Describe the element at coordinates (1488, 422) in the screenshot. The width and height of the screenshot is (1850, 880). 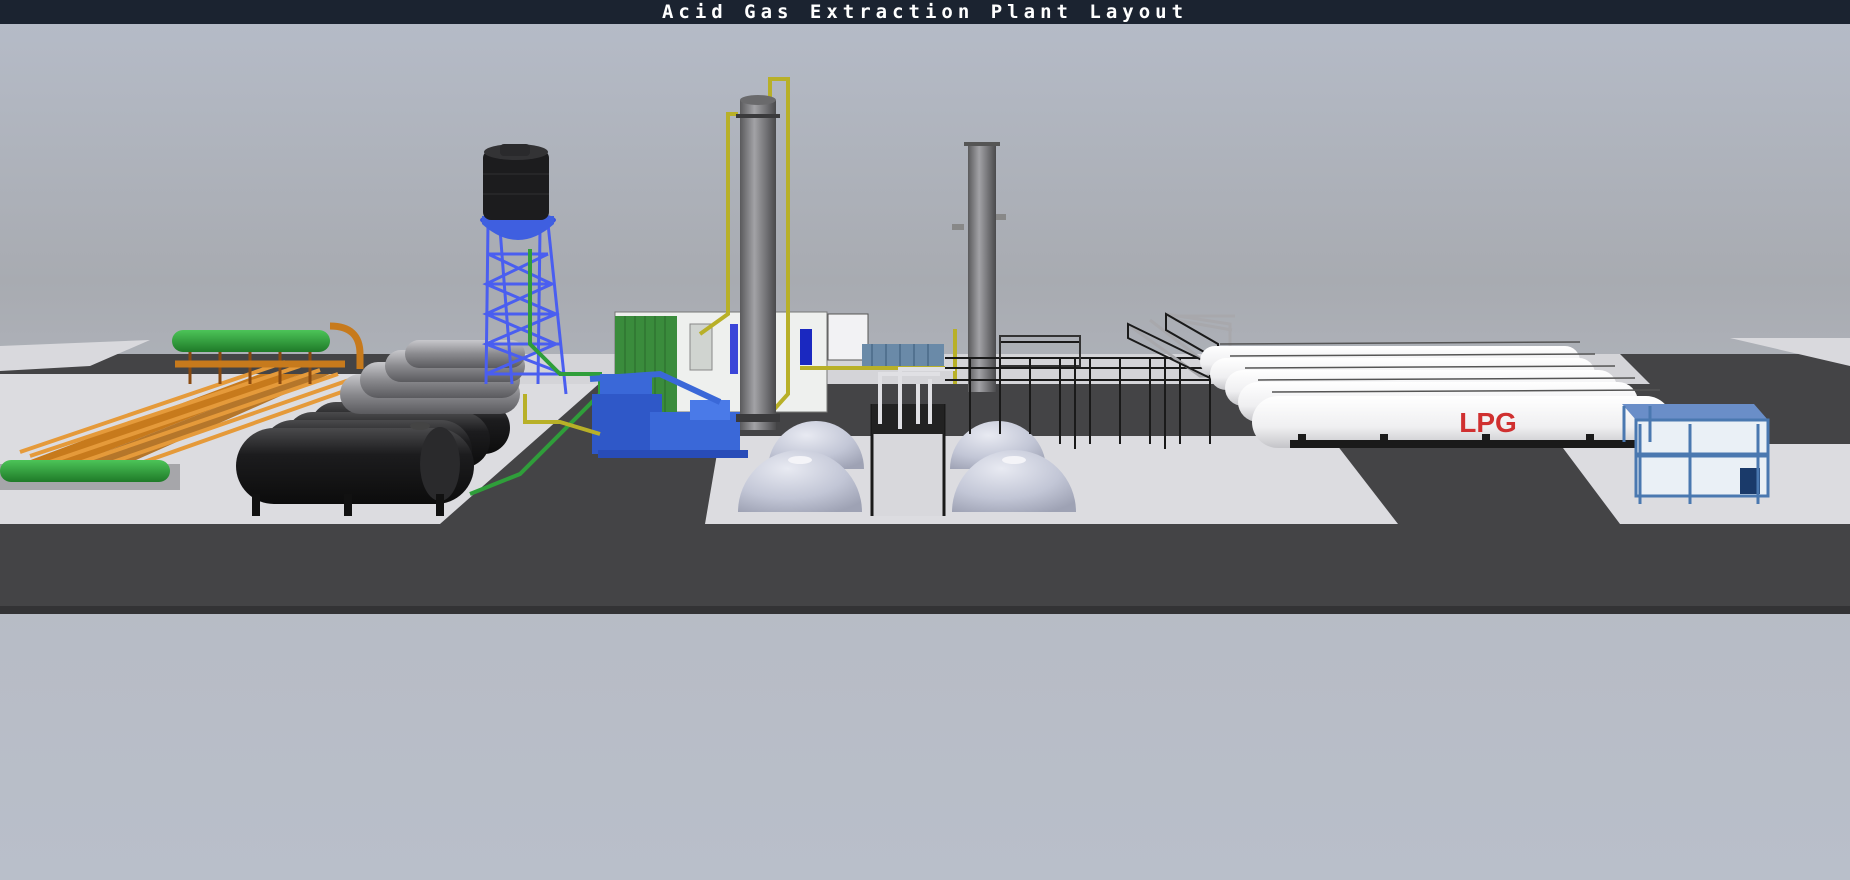
I see `lpg-tank-label: LPG` at that location.